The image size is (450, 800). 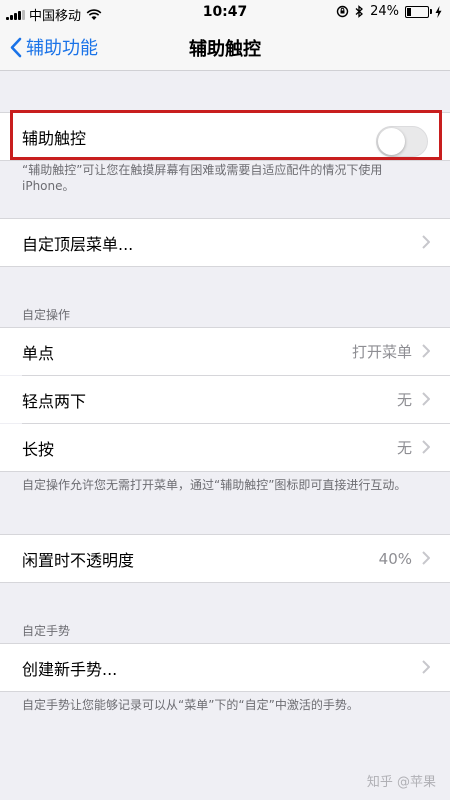 What do you see at coordinates (226, 135) in the screenshot?
I see `highlight-box` at bounding box center [226, 135].